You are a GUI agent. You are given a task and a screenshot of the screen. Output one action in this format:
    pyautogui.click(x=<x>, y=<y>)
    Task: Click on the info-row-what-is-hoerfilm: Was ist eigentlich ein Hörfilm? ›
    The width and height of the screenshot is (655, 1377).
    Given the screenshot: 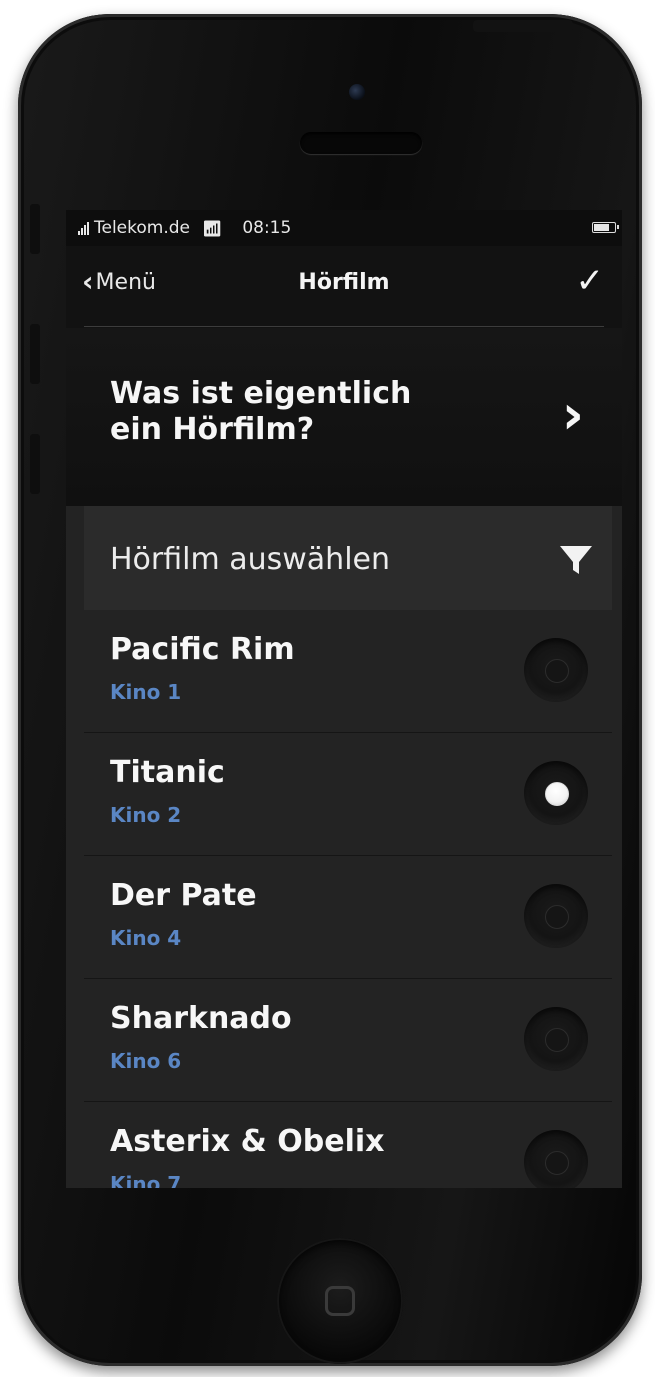 What is the action you would take?
    pyautogui.click(x=344, y=417)
    